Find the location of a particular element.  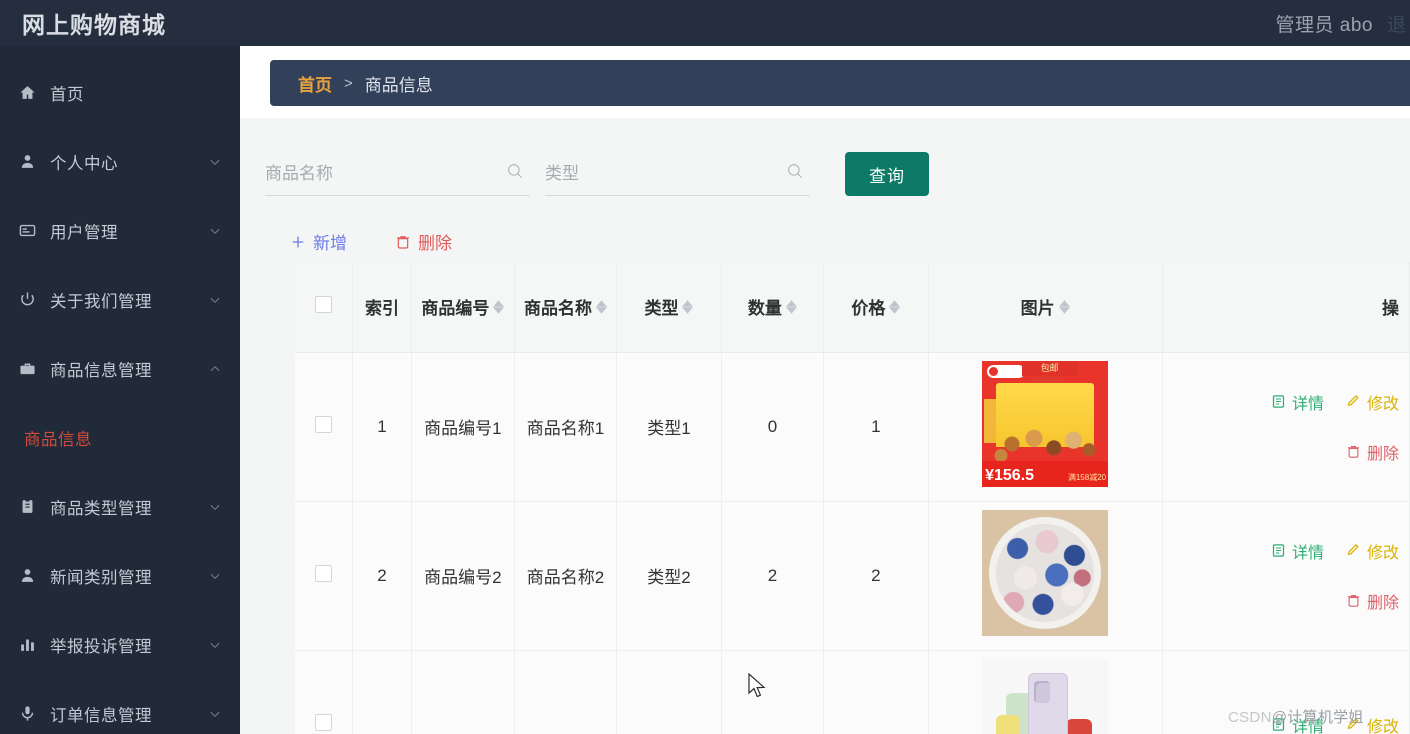

current-user-label: 管理员 abo is located at coordinates (1324, 25).